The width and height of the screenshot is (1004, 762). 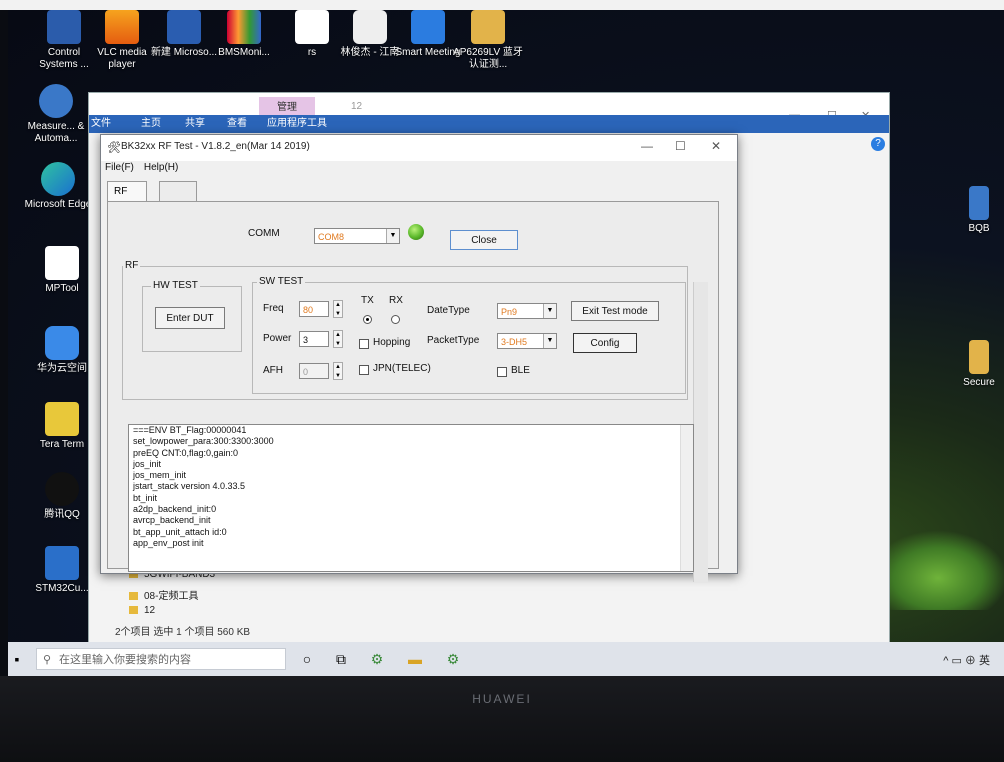 What do you see at coordinates (127, 199) in the screenshot?
I see `tab-rf-test: RF TEST` at bounding box center [127, 199].